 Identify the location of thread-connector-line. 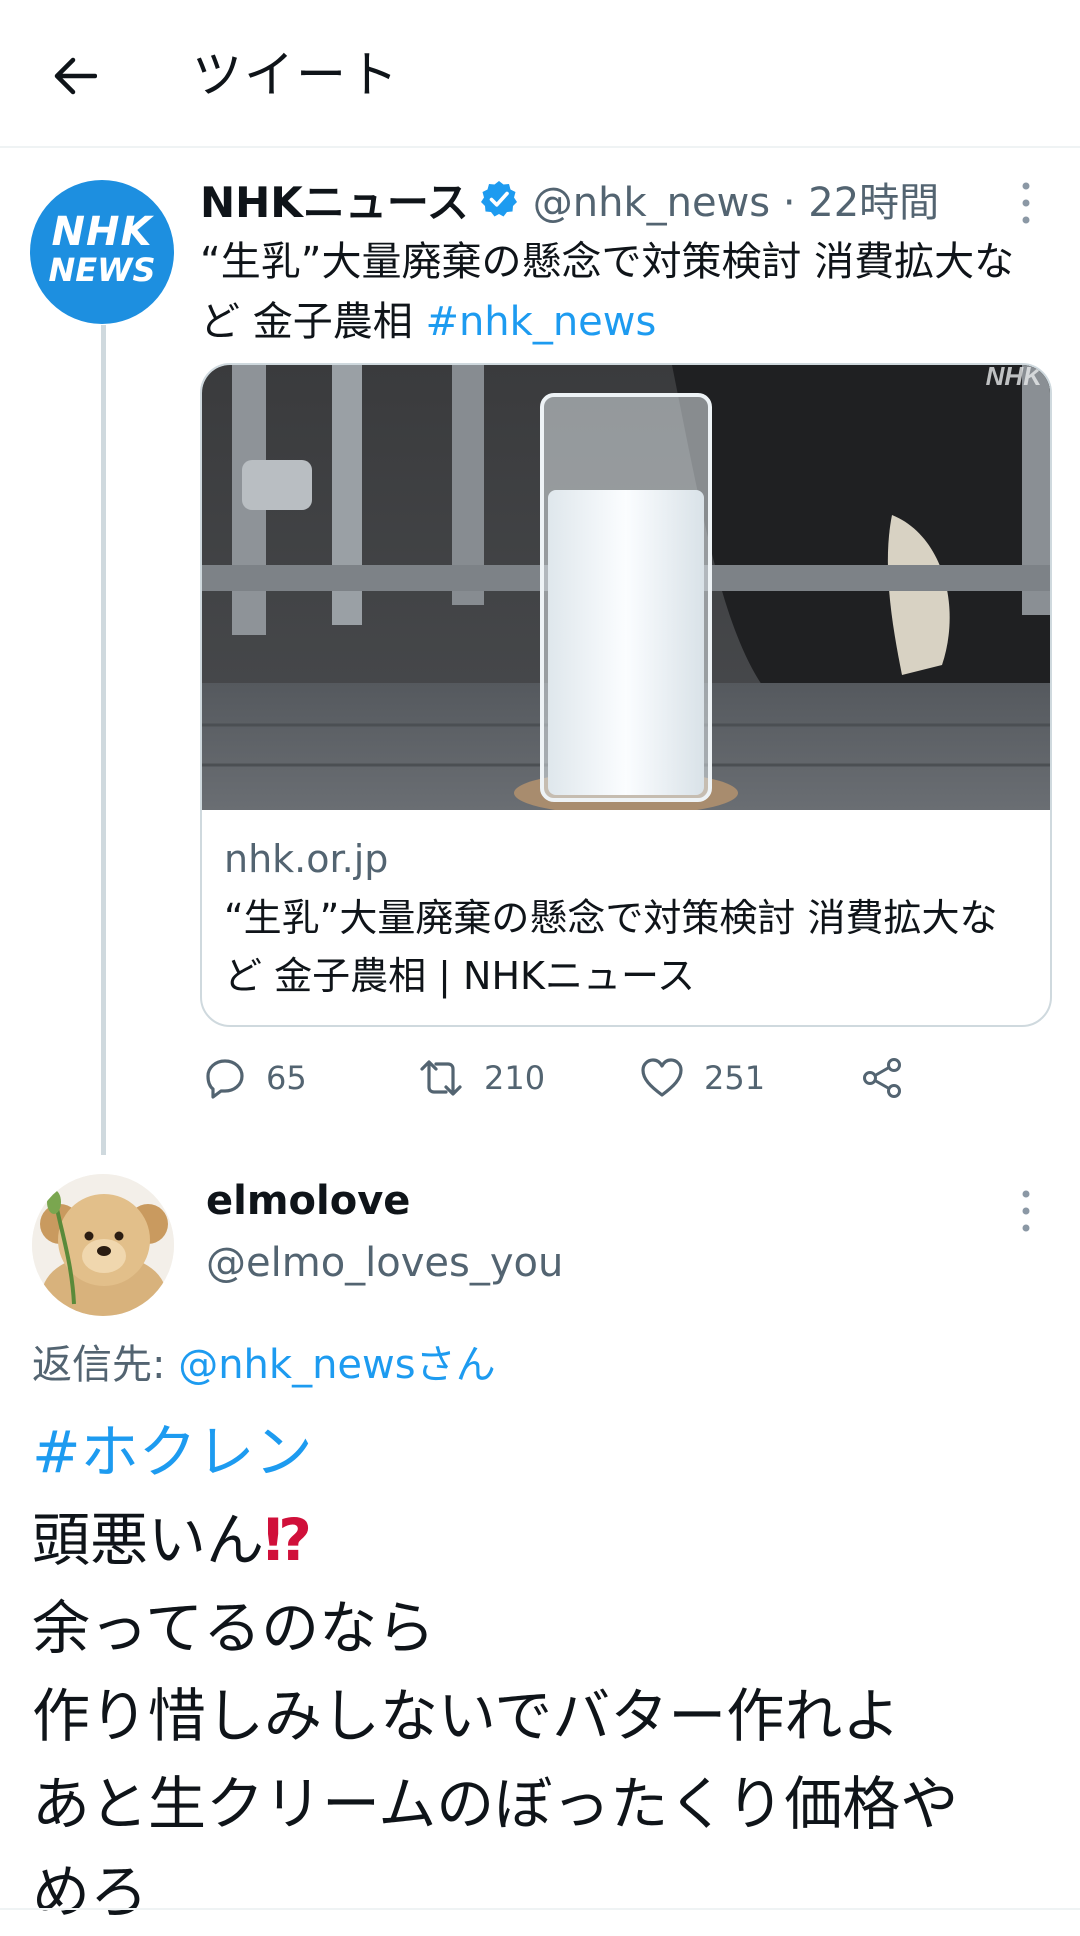
(103, 740).